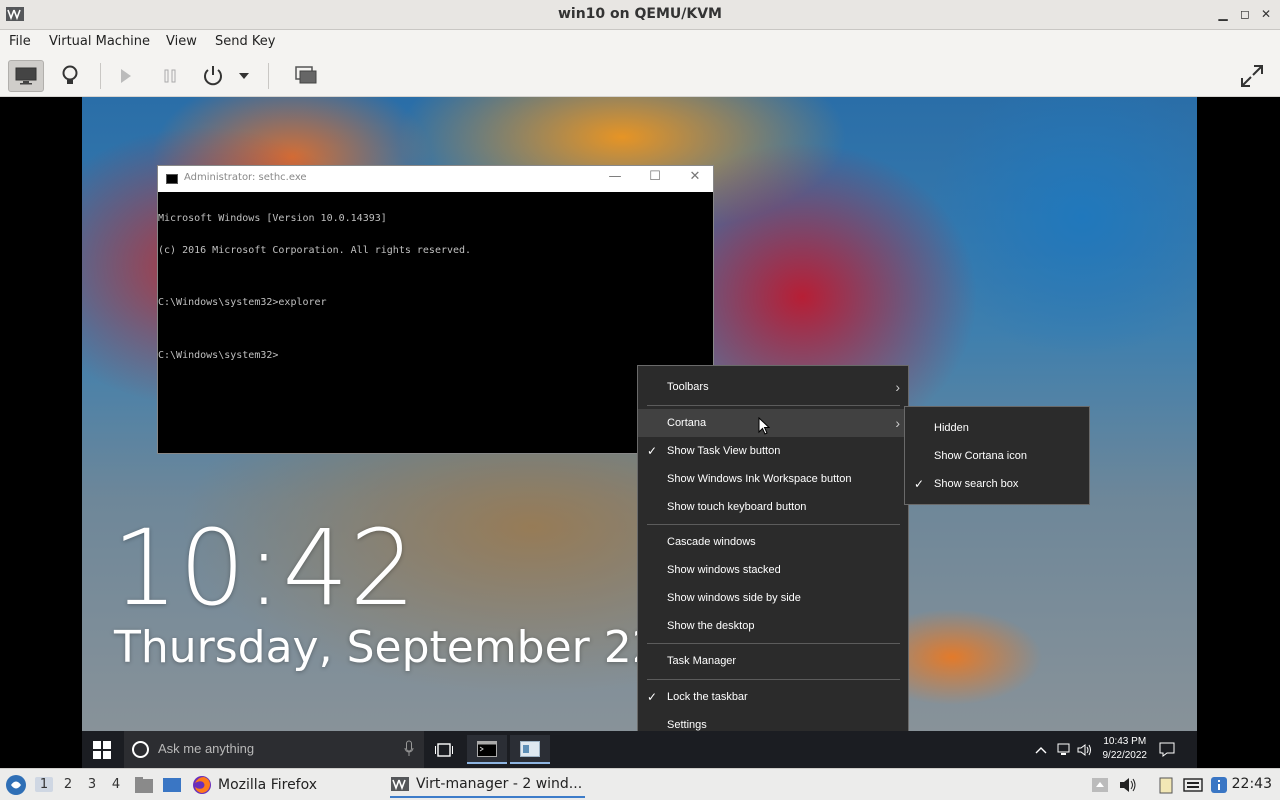  I want to click on menu-virtual-machine: Virtual Machine, so click(99, 41).